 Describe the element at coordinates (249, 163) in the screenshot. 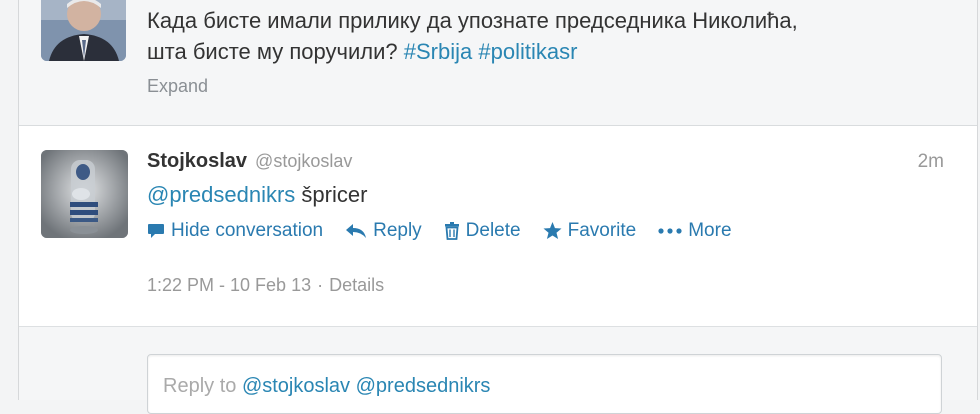

I see `author-row: Stojkoslav @stojkoslav` at that location.